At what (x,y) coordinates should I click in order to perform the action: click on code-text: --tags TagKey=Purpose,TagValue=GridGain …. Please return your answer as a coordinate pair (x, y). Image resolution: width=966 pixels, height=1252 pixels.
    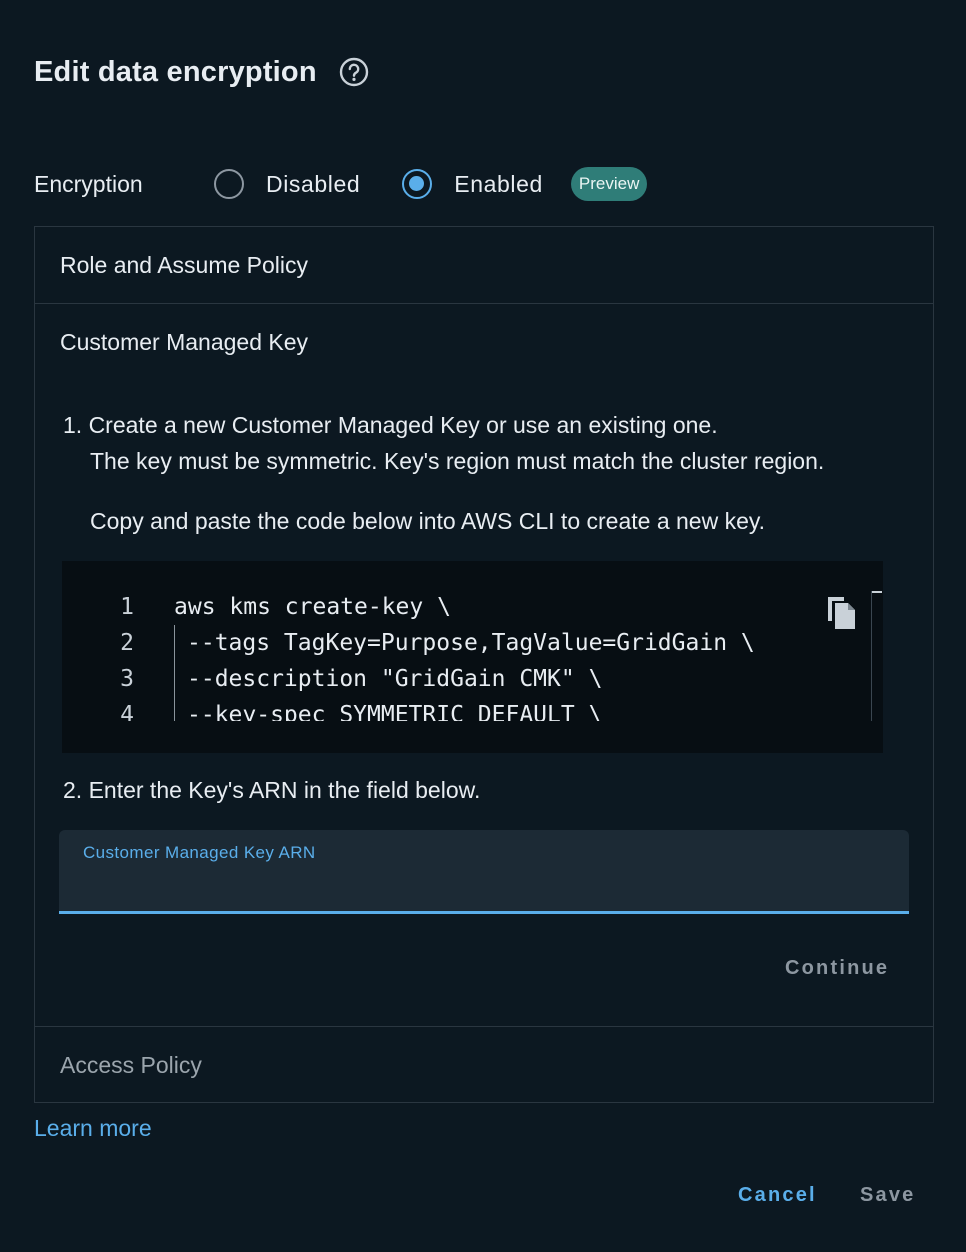
    Looking at the image, I should click on (464, 643).